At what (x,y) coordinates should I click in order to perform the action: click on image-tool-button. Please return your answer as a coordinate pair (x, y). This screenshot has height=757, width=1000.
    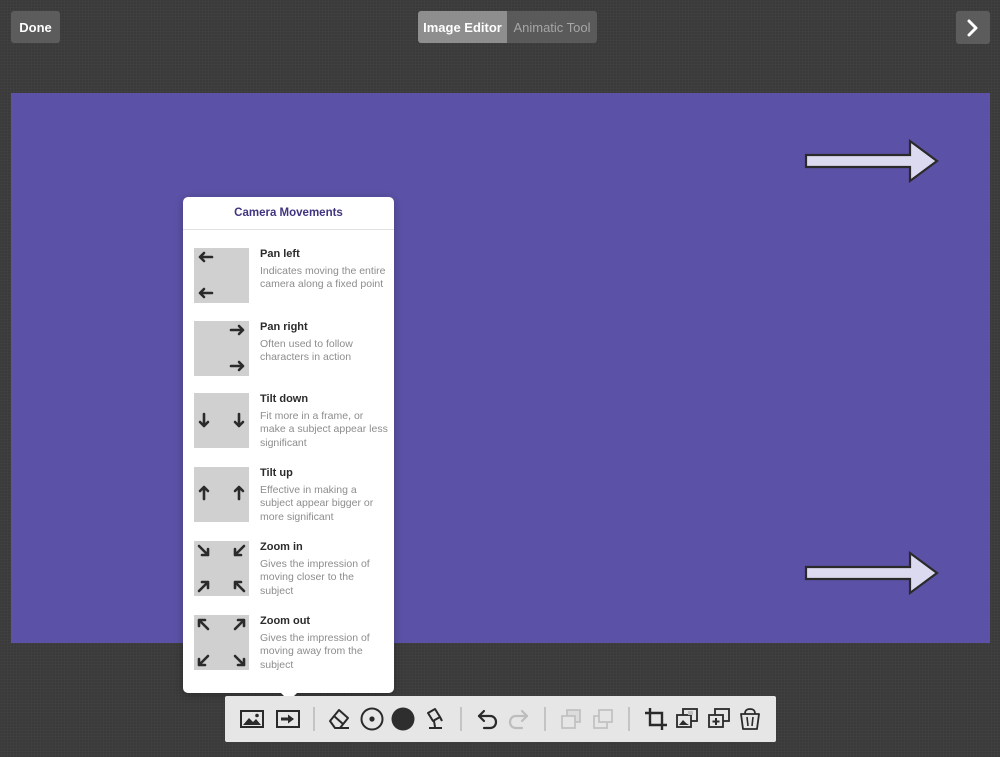
    Looking at the image, I should click on (252, 719).